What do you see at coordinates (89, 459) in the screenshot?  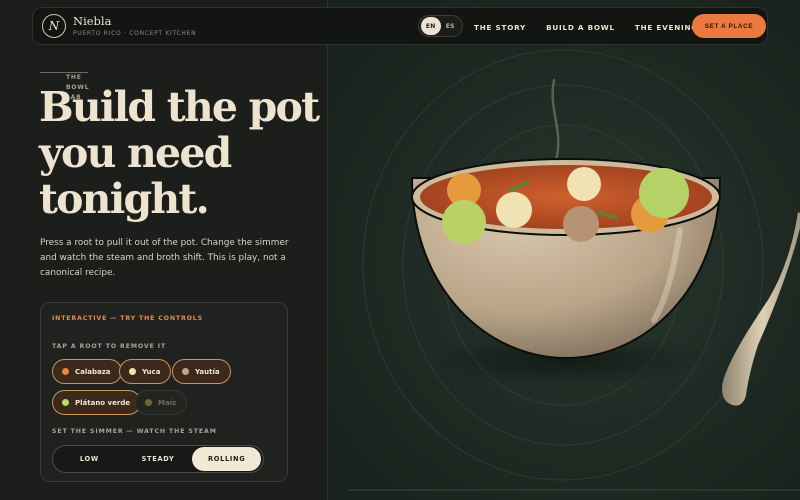 I see `simmer-low: LOW` at bounding box center [89, 459].